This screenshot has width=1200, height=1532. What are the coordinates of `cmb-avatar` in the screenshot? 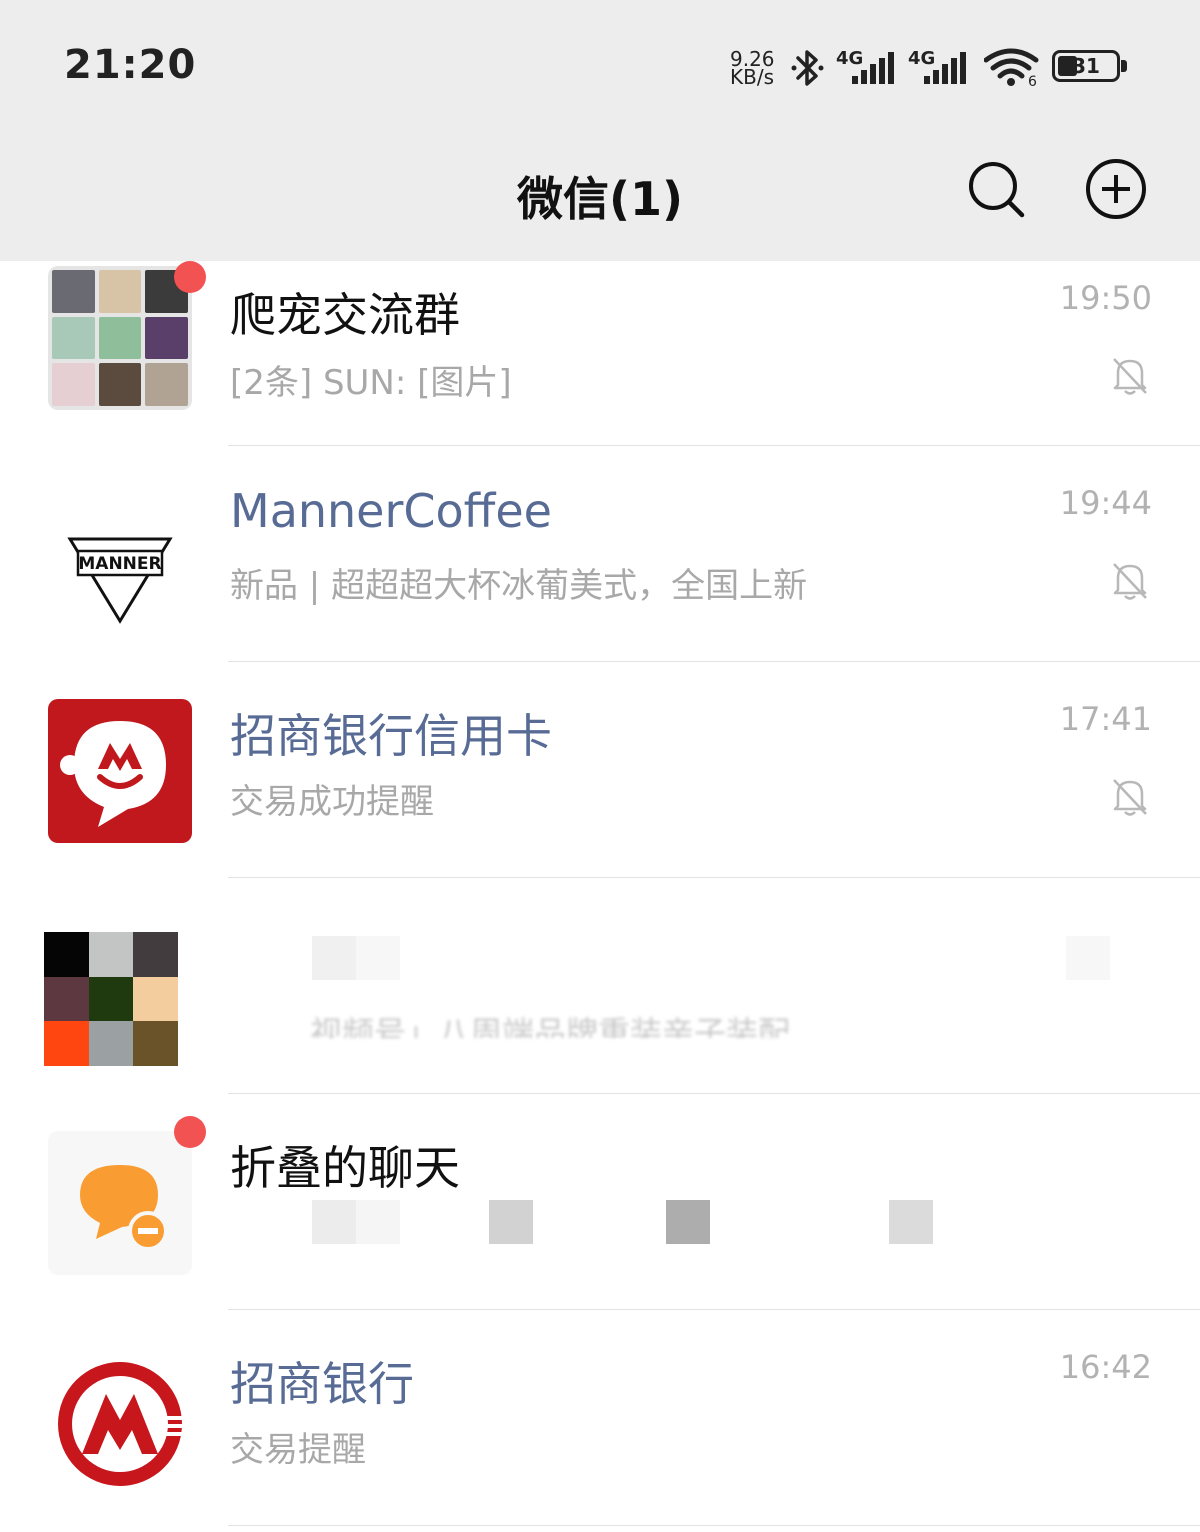 It's located at (120, 1422).